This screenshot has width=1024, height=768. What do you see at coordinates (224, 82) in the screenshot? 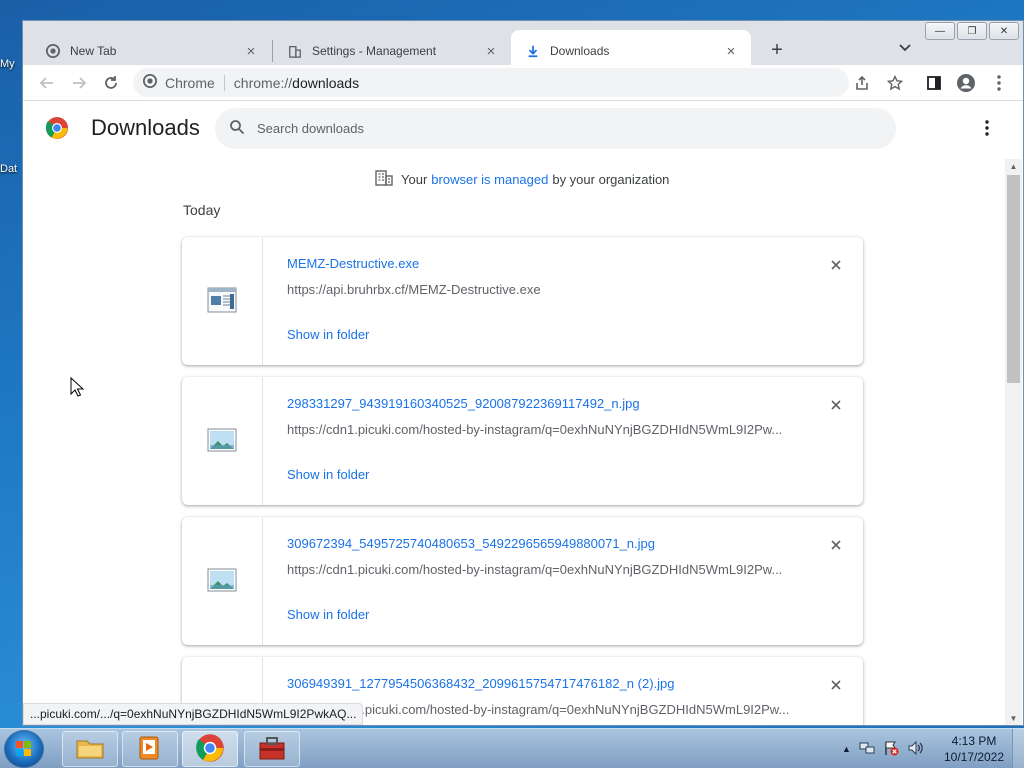
I see `omnibox-divider` at bounding box center [224, 82].